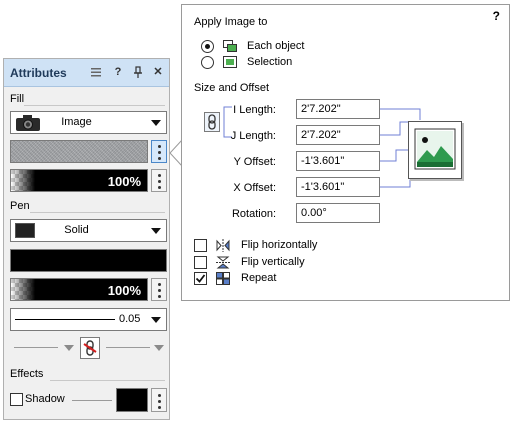 The height and width of the screenshot is (424, 514). I want to click on selection-icon, so click(230, 62).